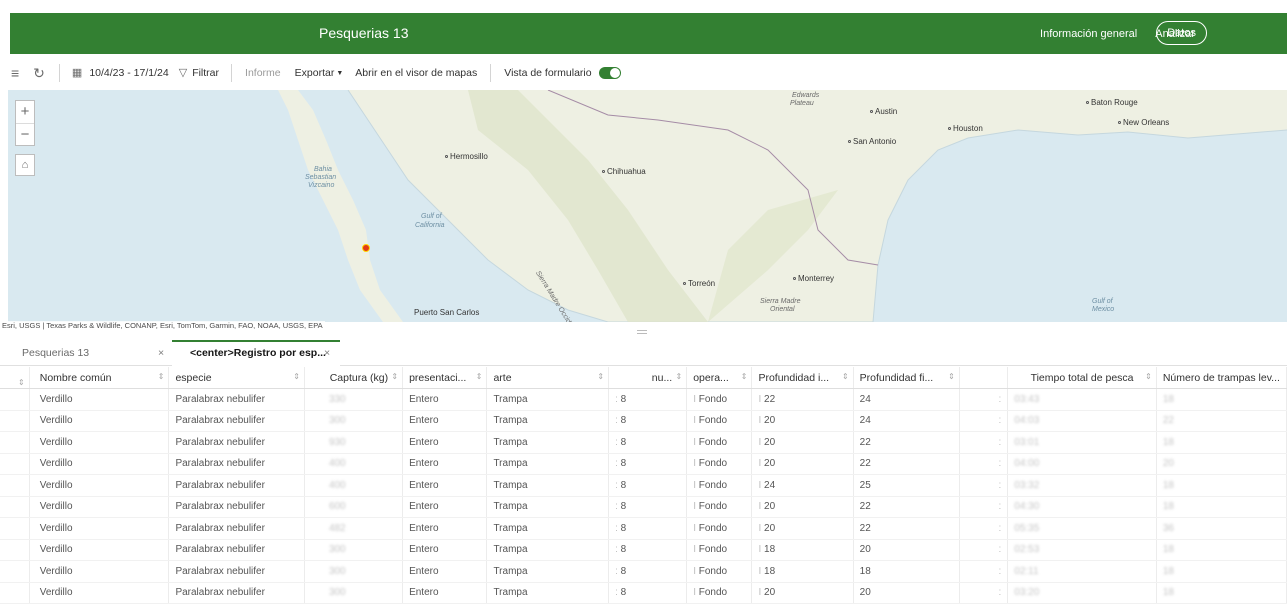 This screenshot has height=604, width=1287. Describe the element at coordinates (906, 507) in the screenshot. I see `table-cell: 22` at that location.